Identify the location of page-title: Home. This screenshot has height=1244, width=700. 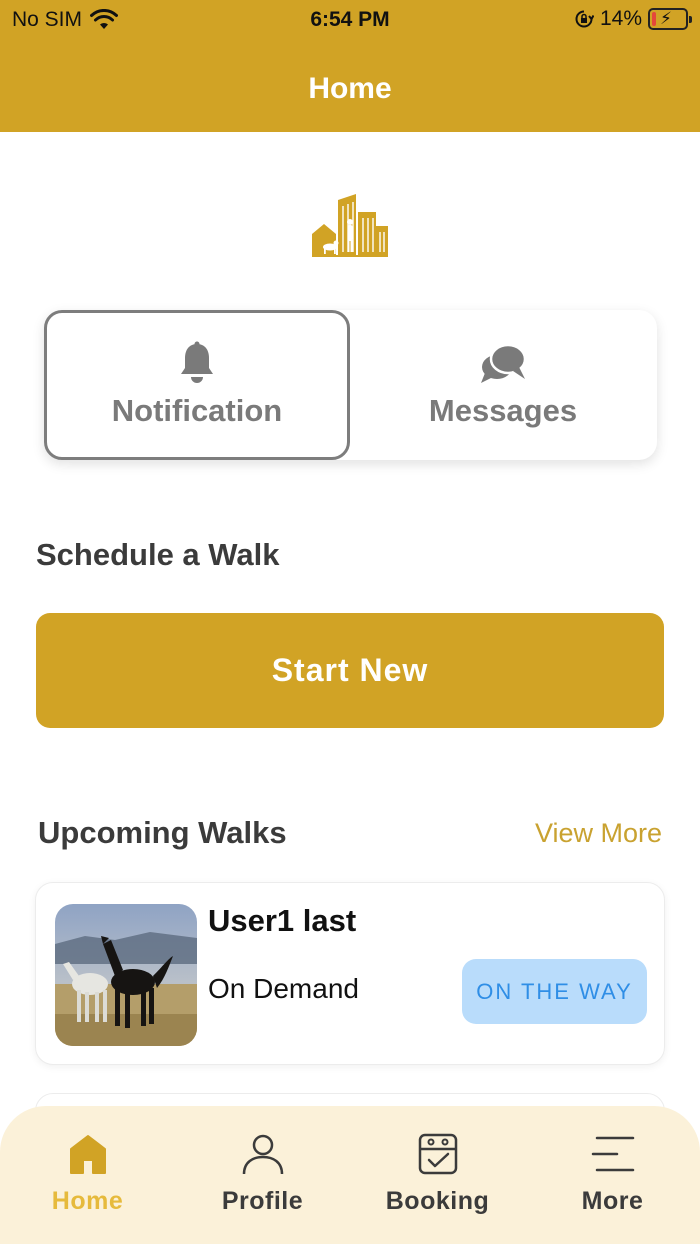
(350, 88).